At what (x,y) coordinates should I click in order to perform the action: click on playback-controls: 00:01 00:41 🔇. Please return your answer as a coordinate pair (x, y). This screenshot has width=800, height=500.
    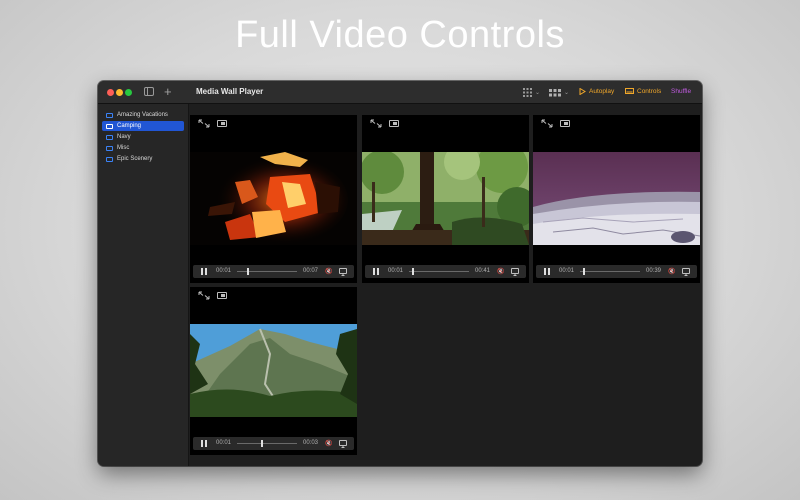
    Looking at the image, I should click on (445, 271).